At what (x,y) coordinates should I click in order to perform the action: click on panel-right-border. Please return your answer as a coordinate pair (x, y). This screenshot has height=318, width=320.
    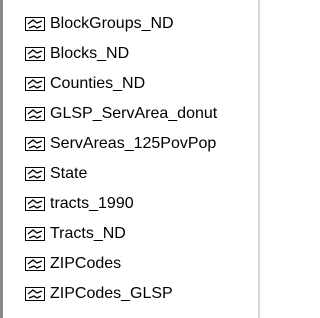
    Looking at the image, I should click on (259, 159).